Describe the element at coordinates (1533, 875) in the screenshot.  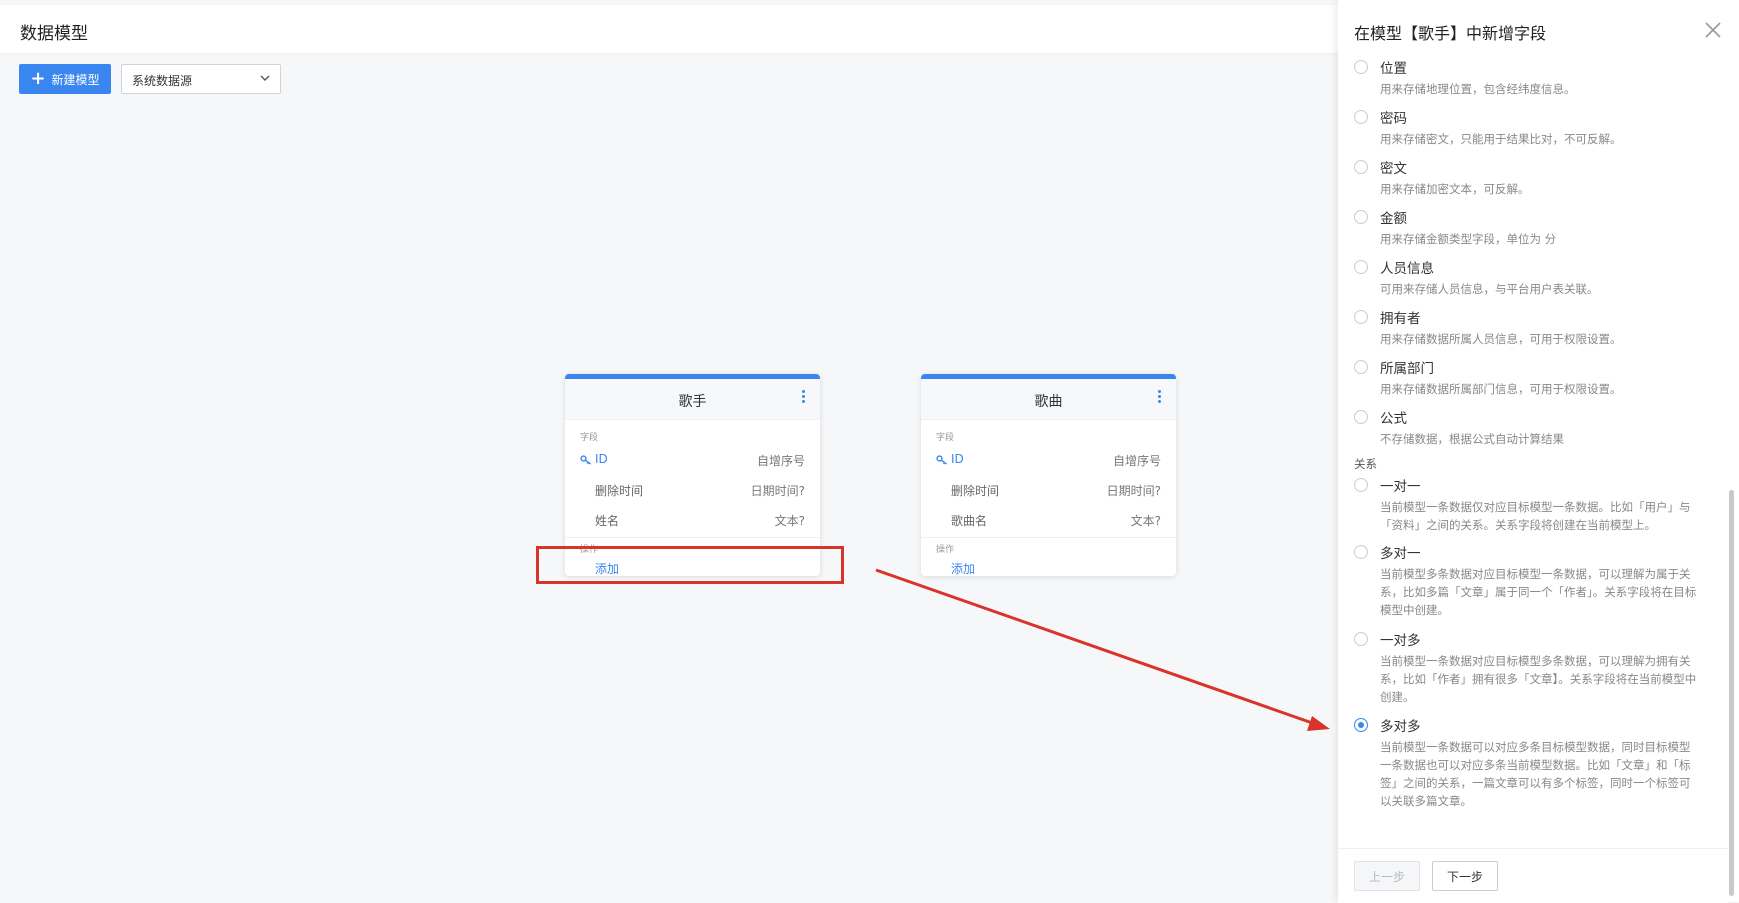
I see `drawer-footer: 上一步 下一步` at that location.